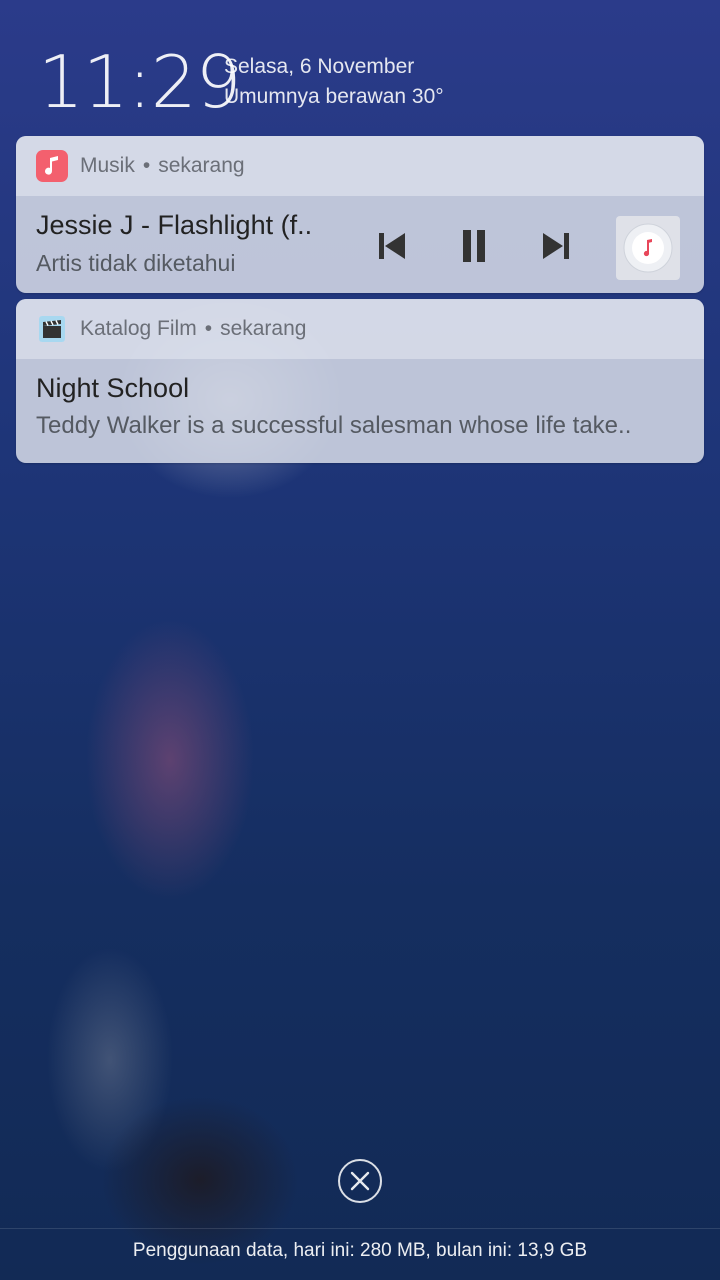 This screenshot has height=1280, width=720. What do you see at coordinates (52, 329) in the screenshot?
I see `clapperboard-icon` at bounding box center [52, 329].